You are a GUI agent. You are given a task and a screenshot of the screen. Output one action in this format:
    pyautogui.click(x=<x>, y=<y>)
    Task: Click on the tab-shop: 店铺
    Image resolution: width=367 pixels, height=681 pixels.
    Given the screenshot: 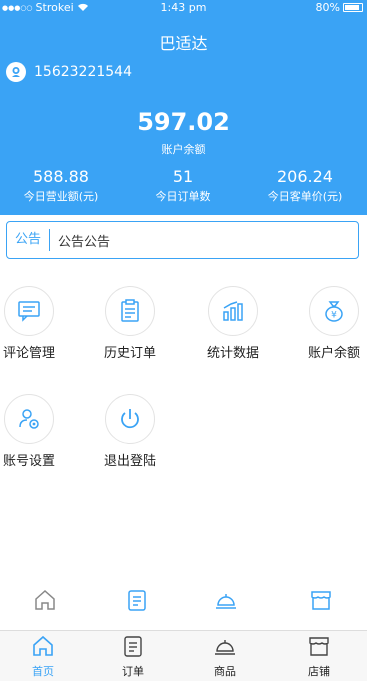 What is the action you would take?
    pyautogui.click(x=319, y=657)
    